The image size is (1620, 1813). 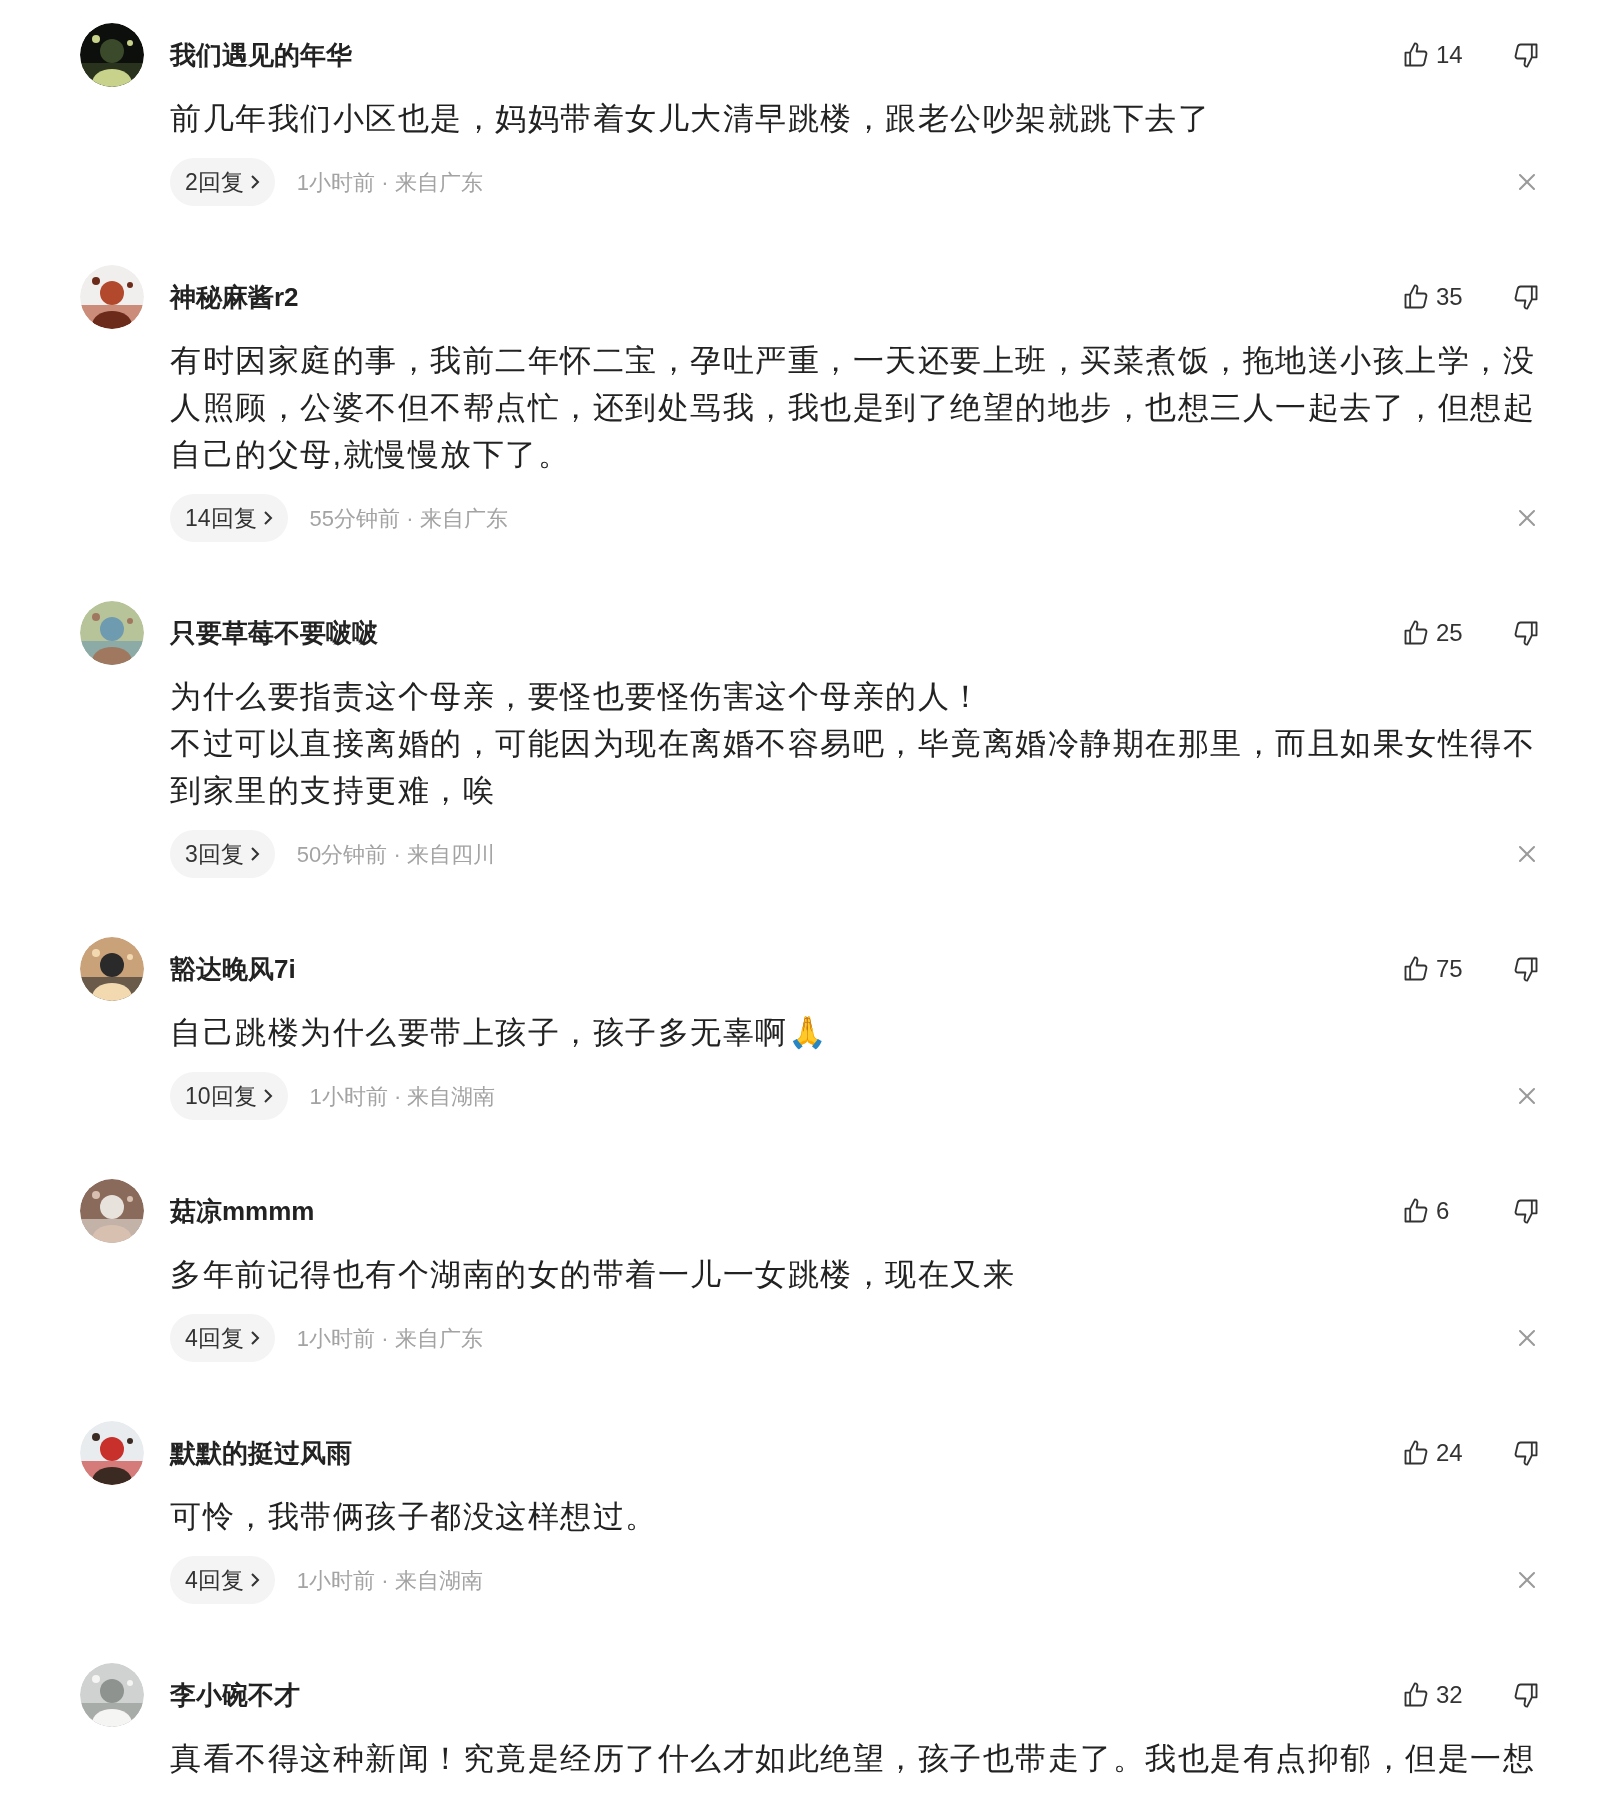 I want to click on username: 豁达晚风7i, so click(x=233, y=969).